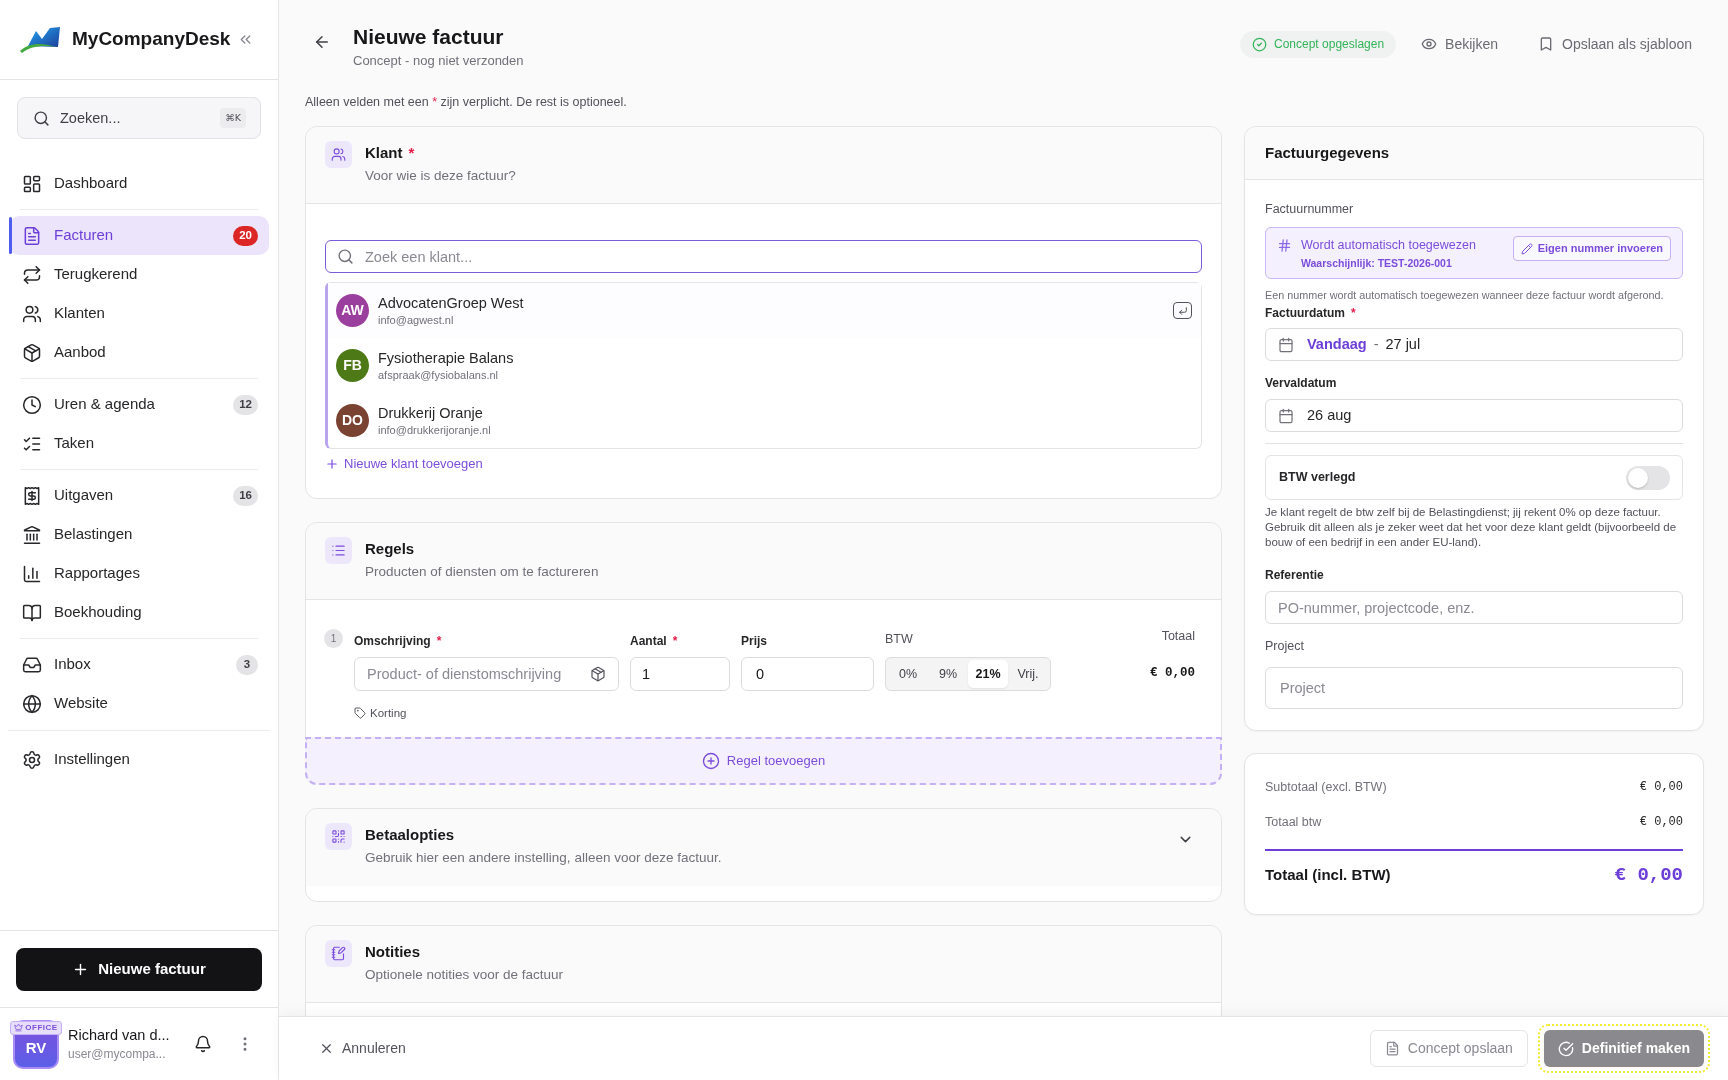 The width and height of the screenshot is (1728, 1080). Describe the element at coordinates (139, 183) in the screenshot. I see `nav-item: Dashboard` at that location.